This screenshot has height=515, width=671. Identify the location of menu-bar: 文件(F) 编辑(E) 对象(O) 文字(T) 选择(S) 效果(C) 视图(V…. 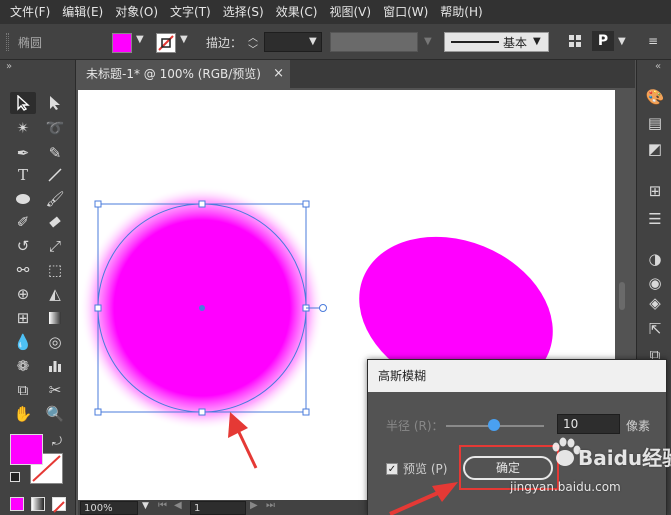
(335, 12).